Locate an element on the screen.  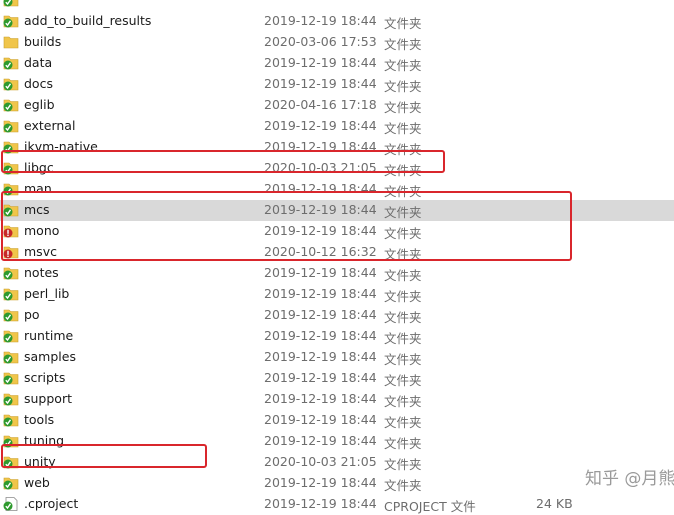
file-name: add_to_build_results is located at coordinates (88, 20).